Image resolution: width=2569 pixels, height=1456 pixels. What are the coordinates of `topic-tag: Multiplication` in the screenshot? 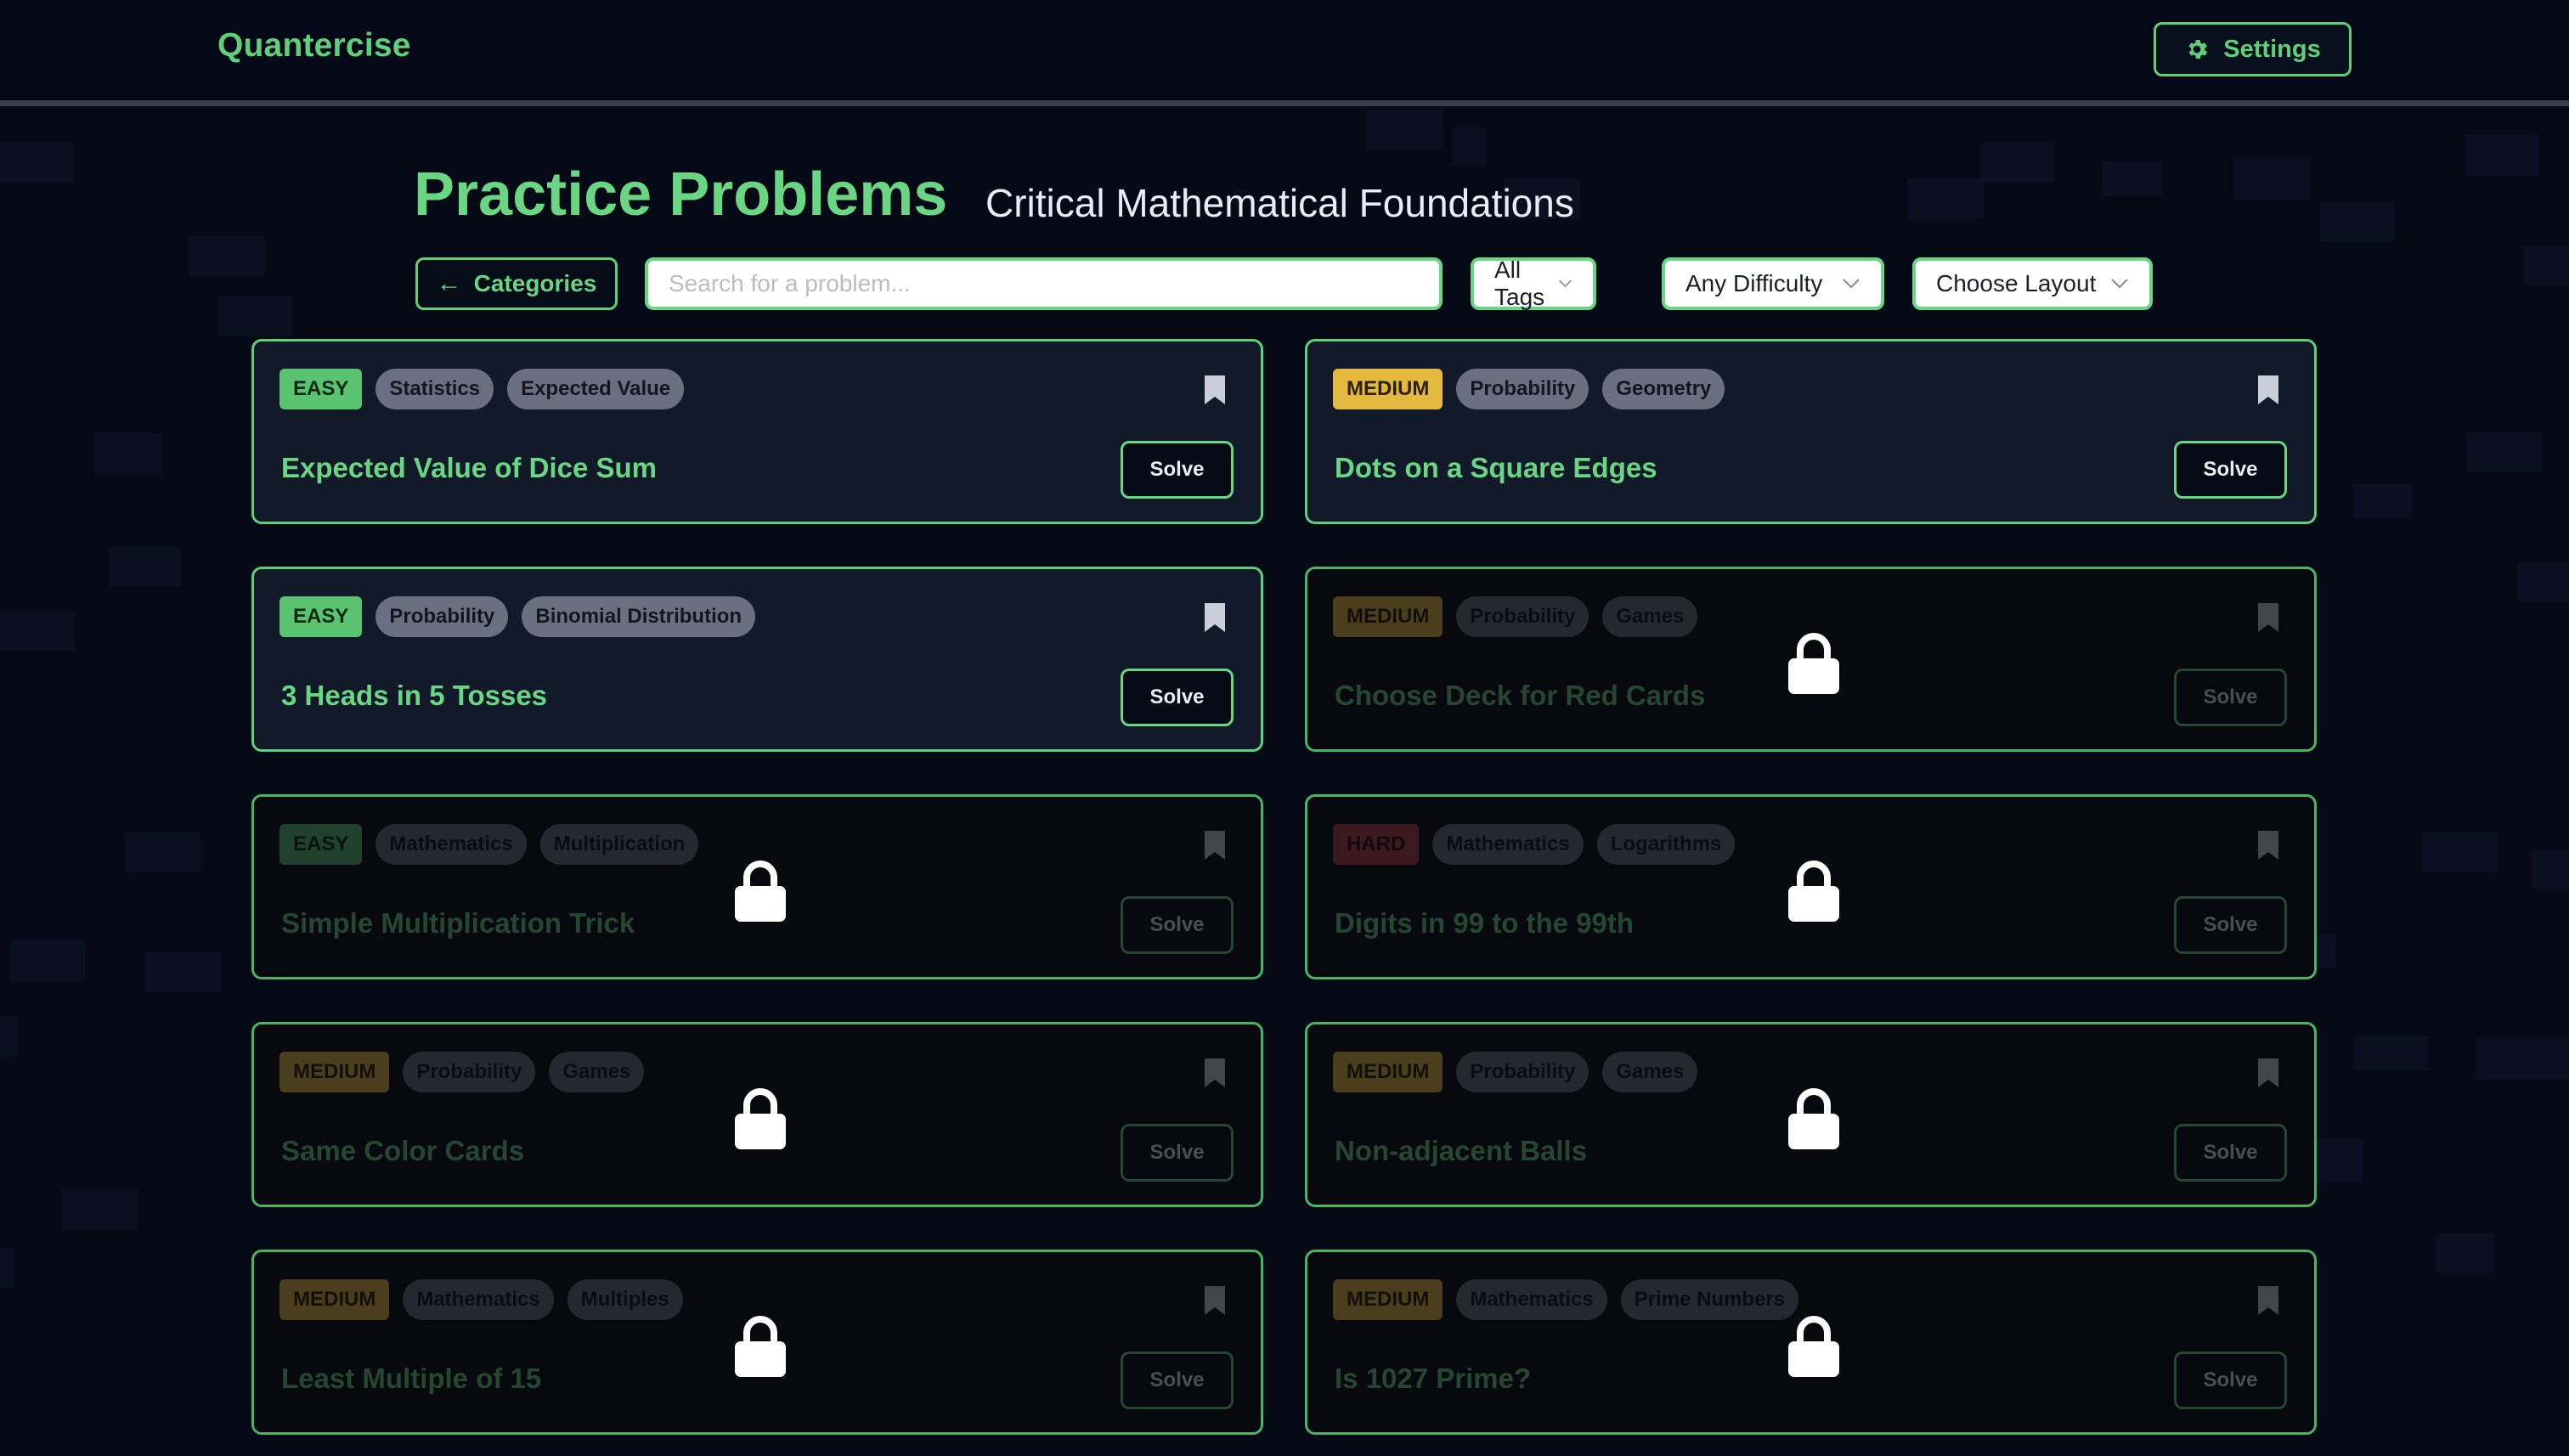 It's located at (619, 845).